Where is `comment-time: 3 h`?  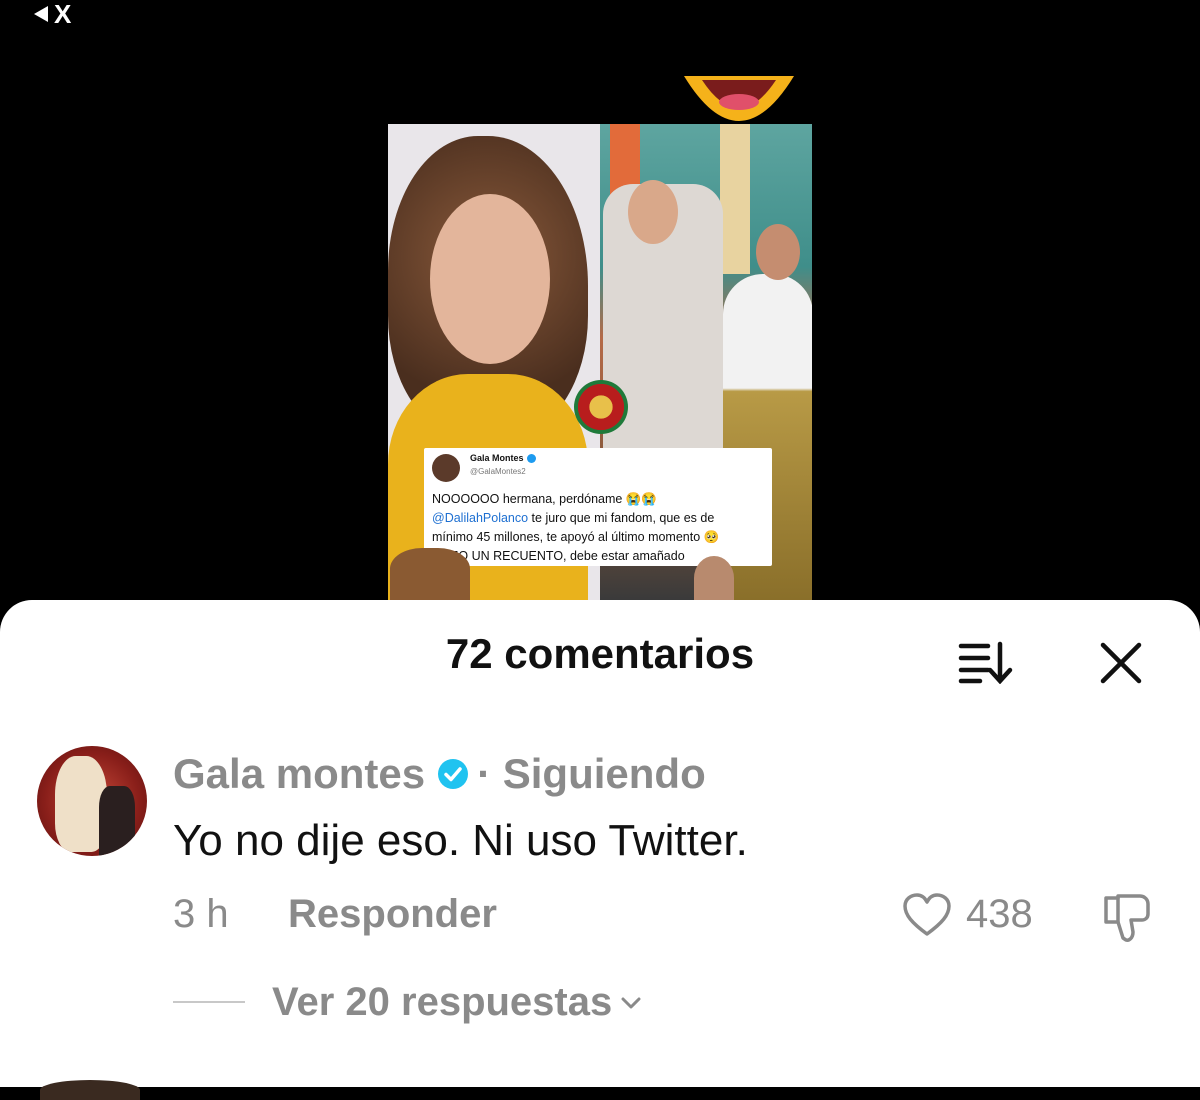 comment-time: 3 h is located at coordinates (201, 914).